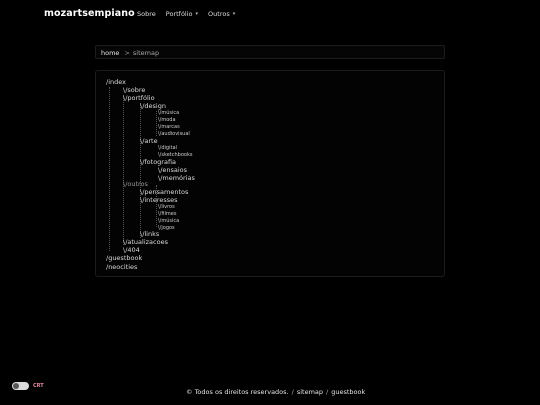  I want to click on tree-item-ensaios: \/ensaios, so click(172, 170).